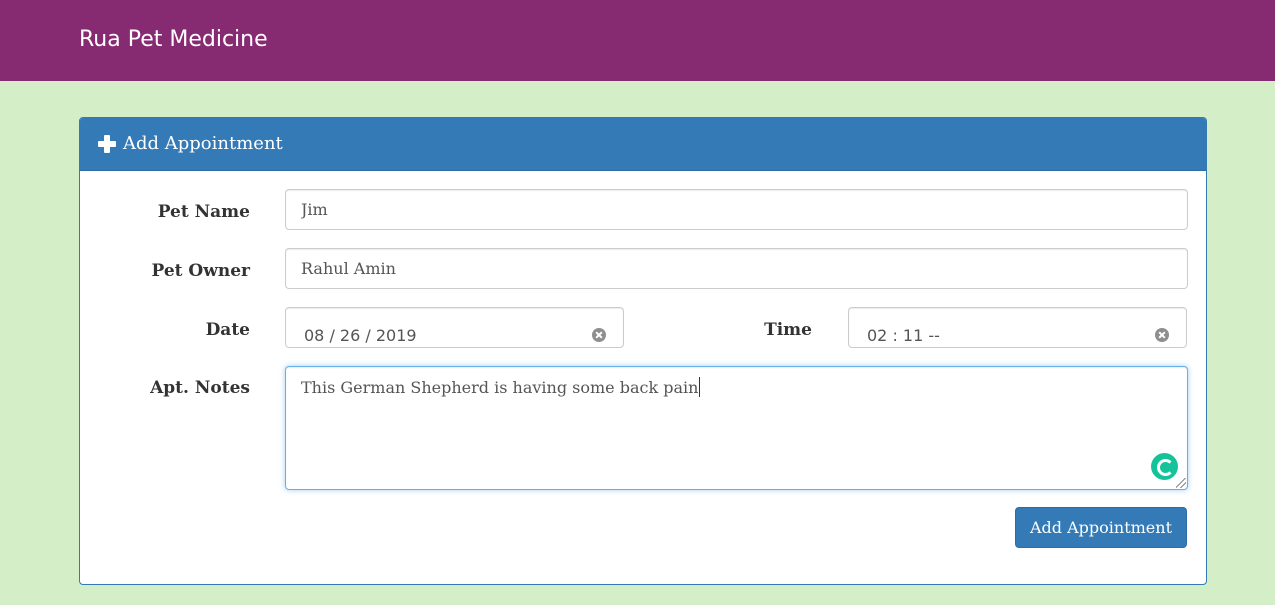 This screenshot has height=605, width=1275. What do you see at coordinates (736, 209) in the screenshot?
I see `pet-name-input` at bounding box center [736, 209].